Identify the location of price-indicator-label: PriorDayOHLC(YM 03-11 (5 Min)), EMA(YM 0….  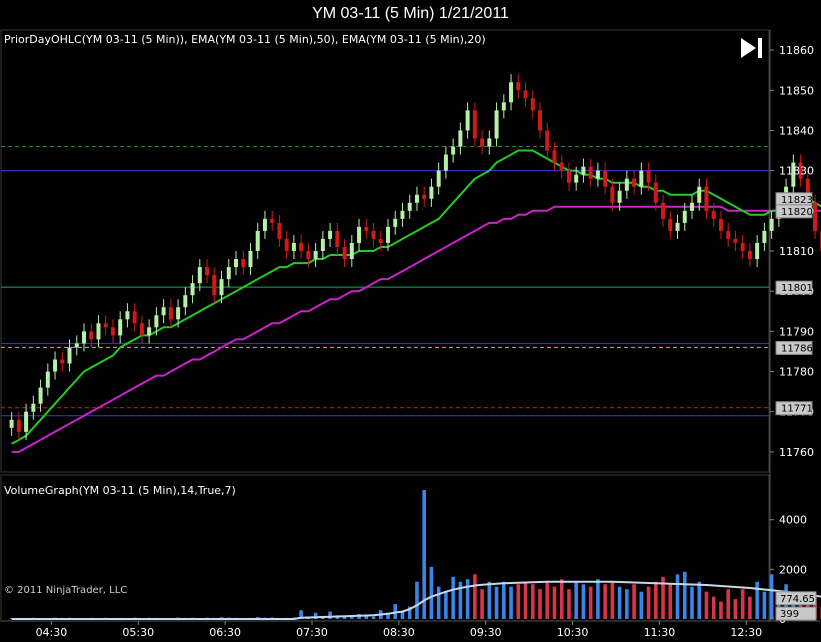
(245, 39).